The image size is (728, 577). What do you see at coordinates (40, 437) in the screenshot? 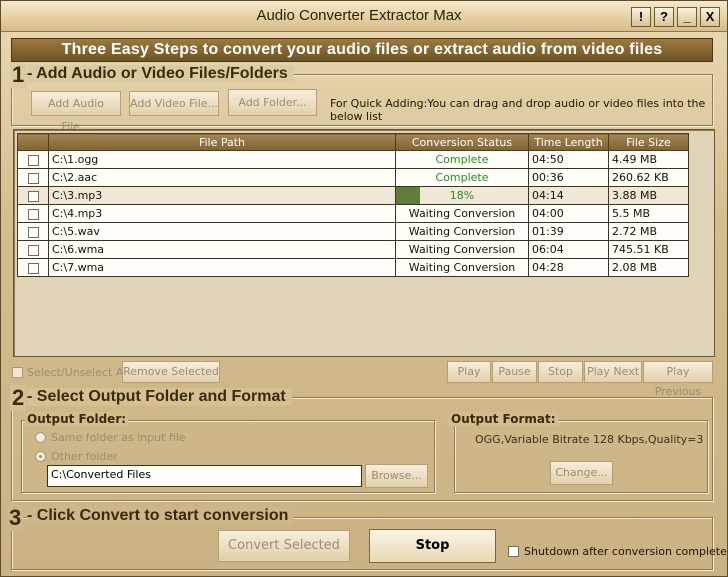
I see `same-folder-radio` at bounding box center [40, 437].